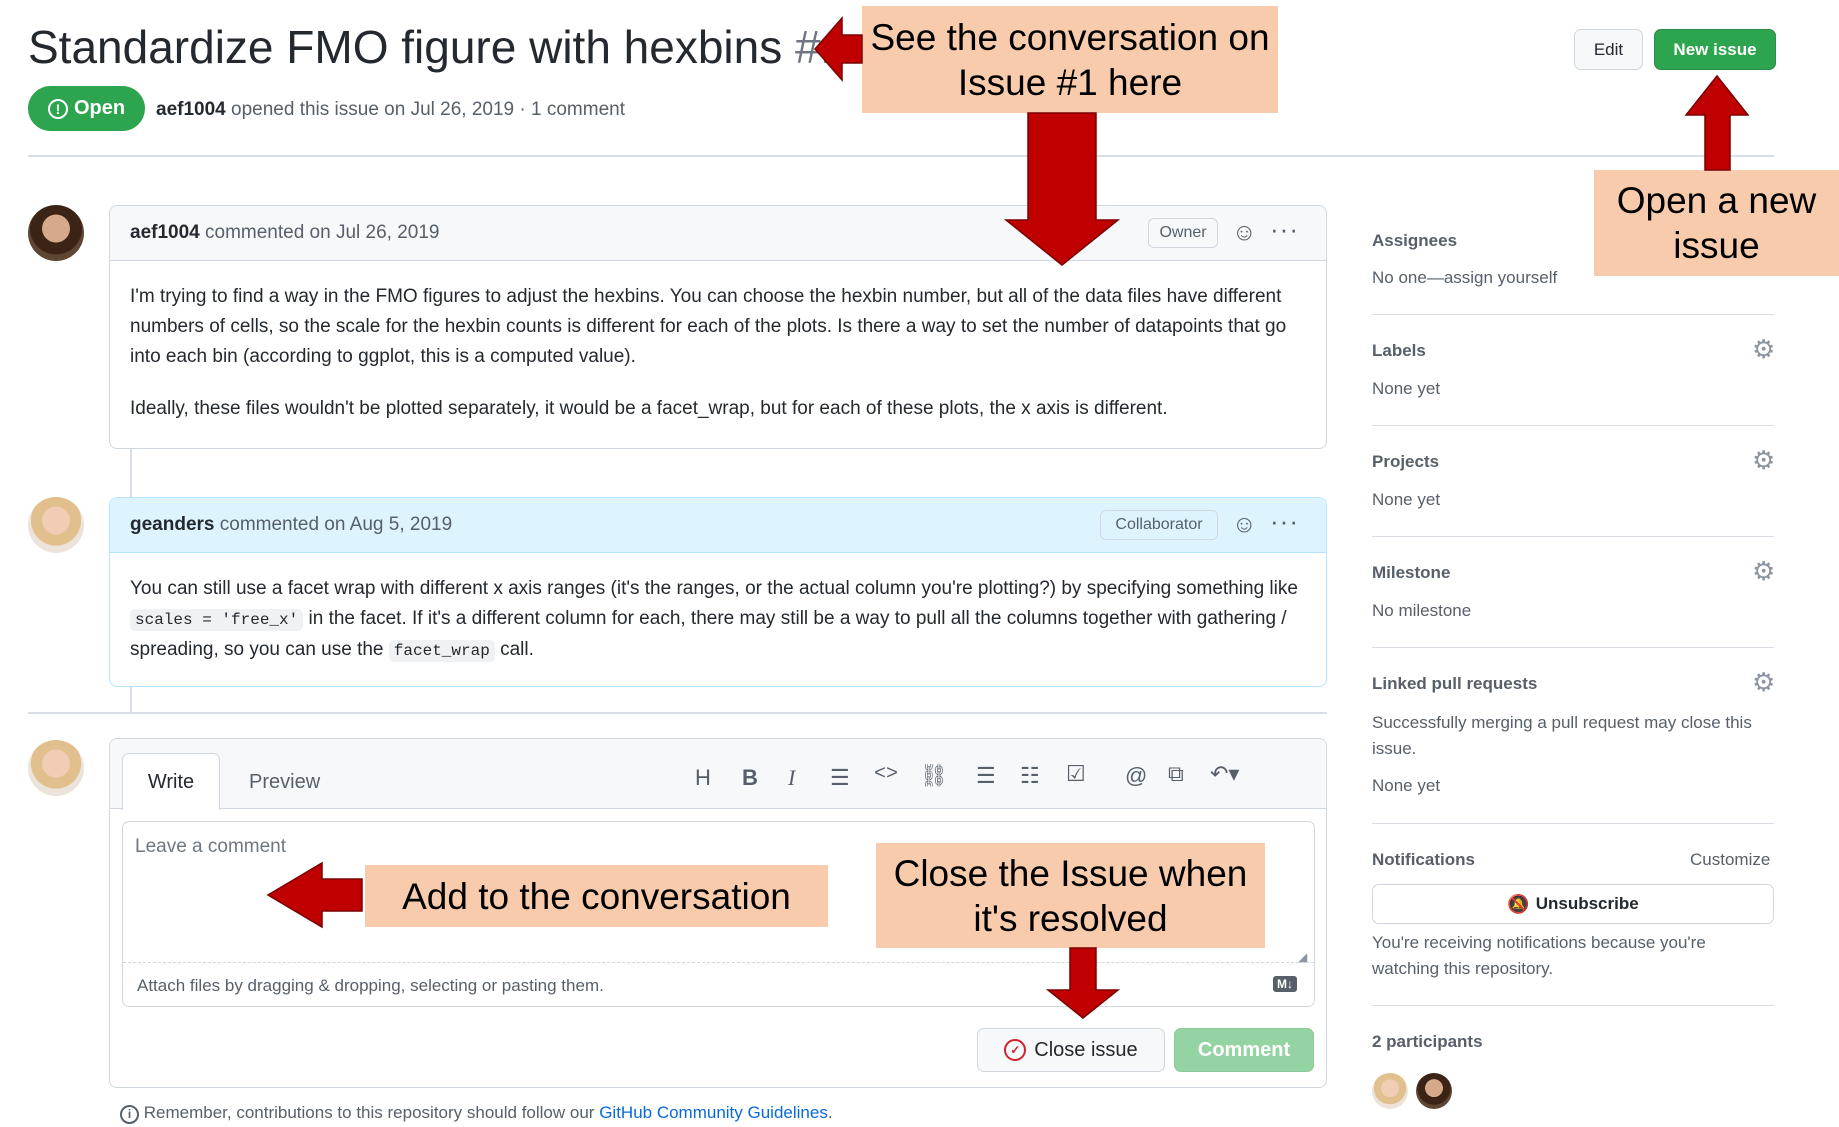 Image resolution: width=1839 pixels, height=1127 pixels. I want to click on arrow-to-comment, so click(1062, 189).